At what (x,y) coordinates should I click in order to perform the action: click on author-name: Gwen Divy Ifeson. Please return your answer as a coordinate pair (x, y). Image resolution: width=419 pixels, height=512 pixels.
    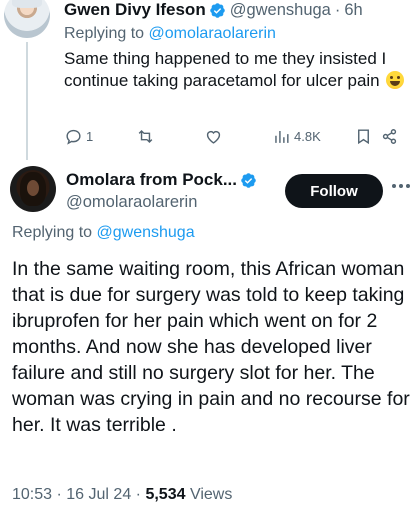
    Looking at the image, I should click on (135, 10).